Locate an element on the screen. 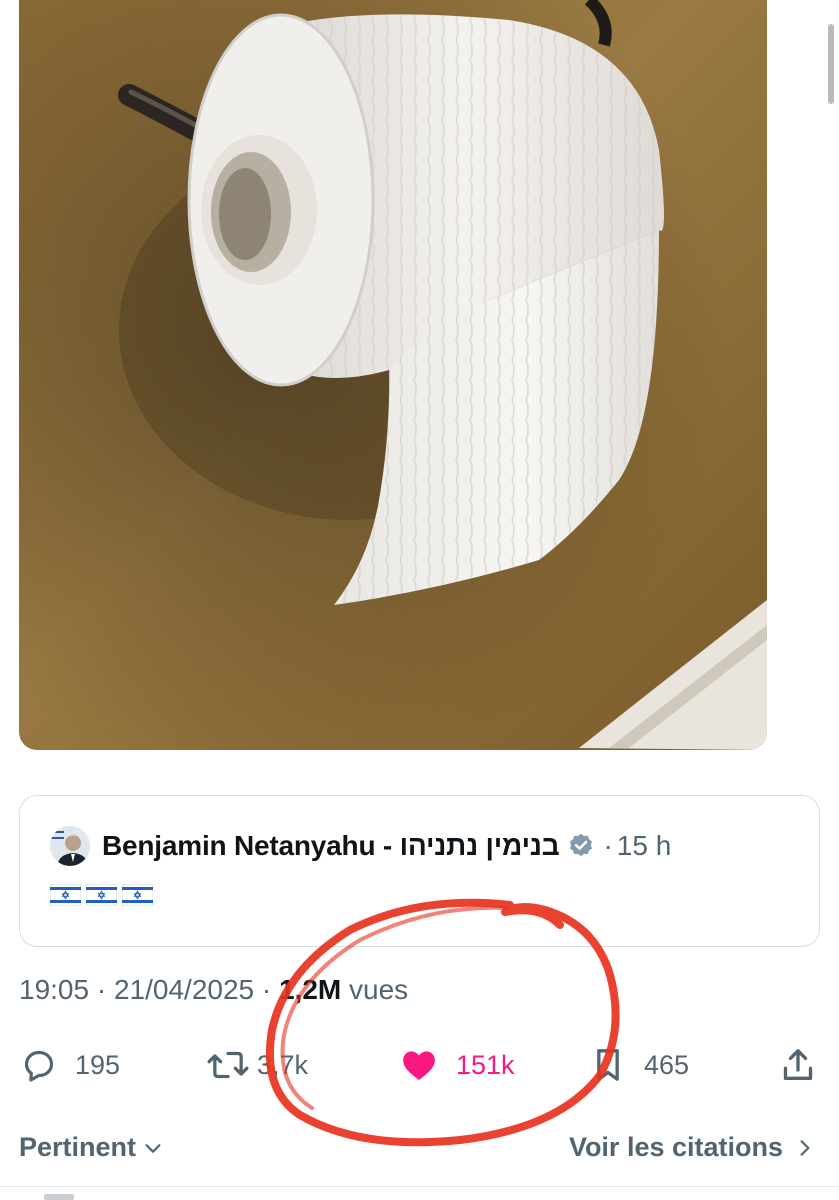 This screenshot has width=839, height=1200. tweet-action-bar: 195 3,7k 151k 465 is located at coordinates (419, 1065).